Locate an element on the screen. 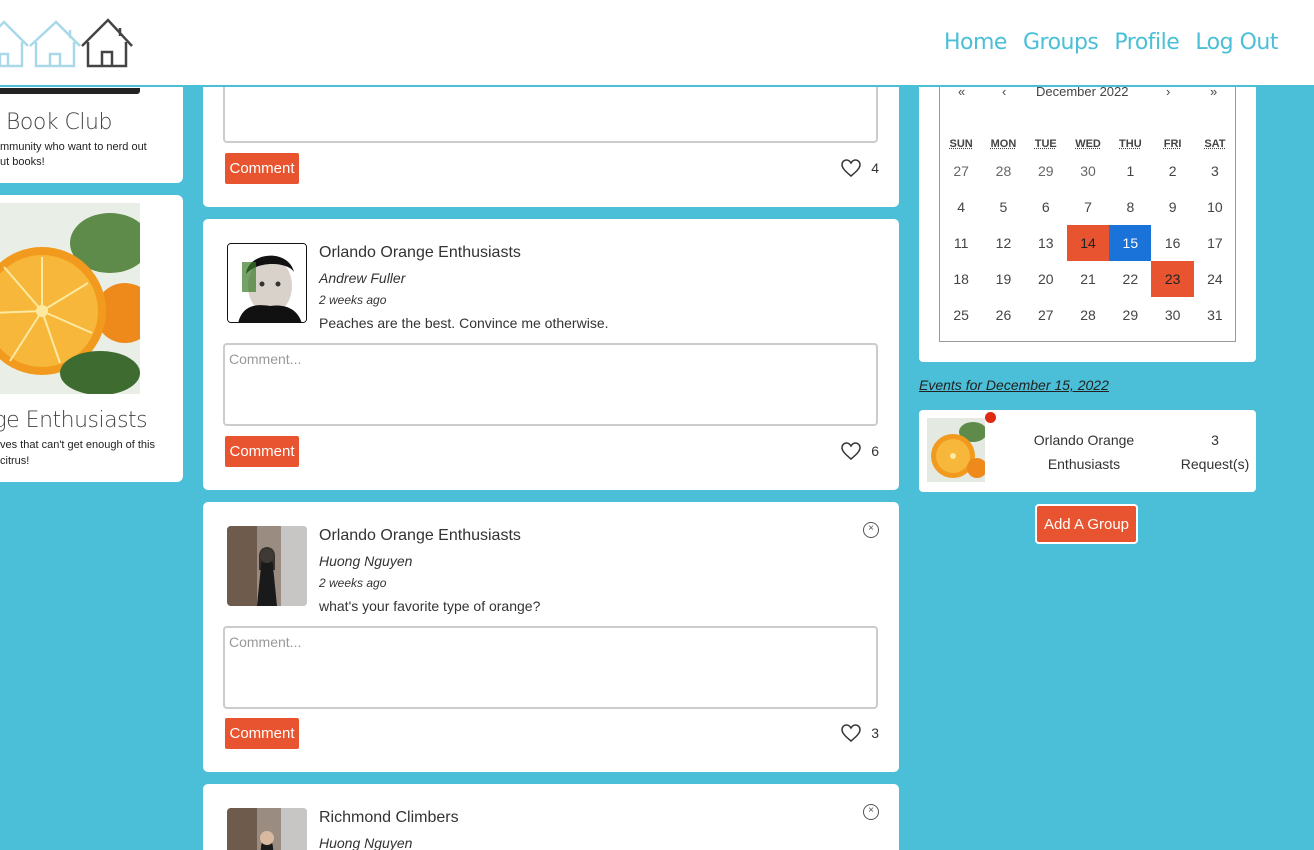  like-control: 4 is located at coordinates (860, 168).